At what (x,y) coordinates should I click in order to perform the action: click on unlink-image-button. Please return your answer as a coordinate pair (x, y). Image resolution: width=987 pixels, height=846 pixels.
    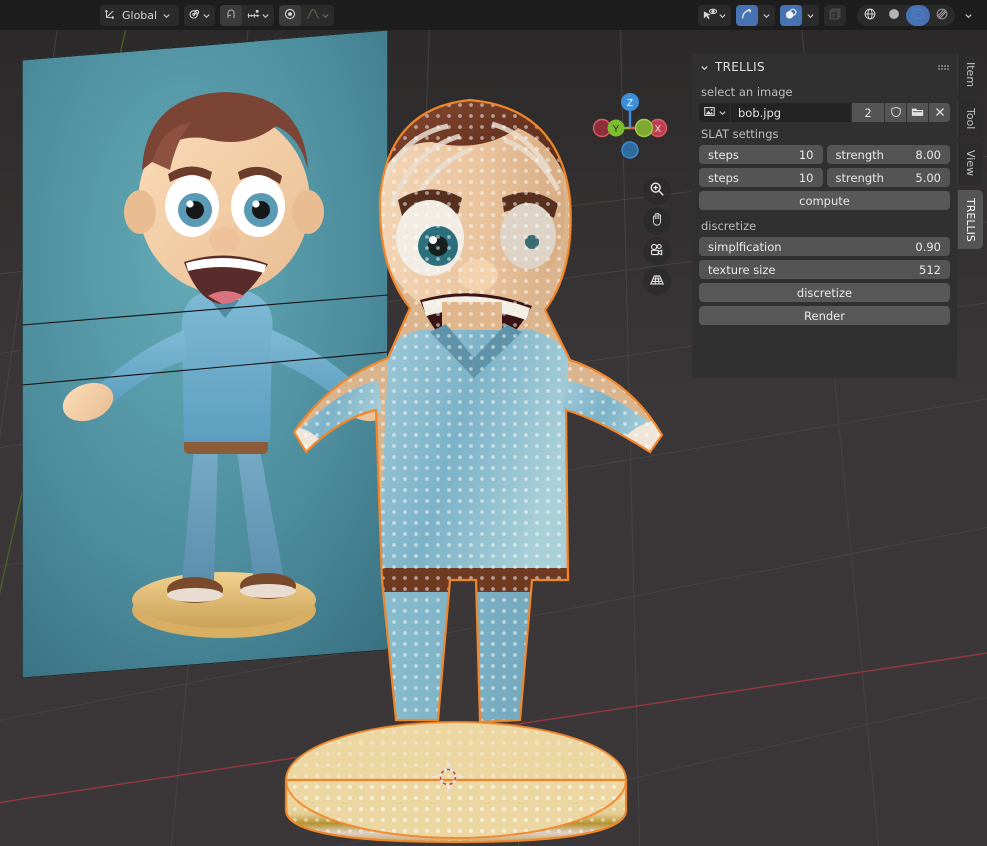
    Looking at the image, I should click on (939, 112).